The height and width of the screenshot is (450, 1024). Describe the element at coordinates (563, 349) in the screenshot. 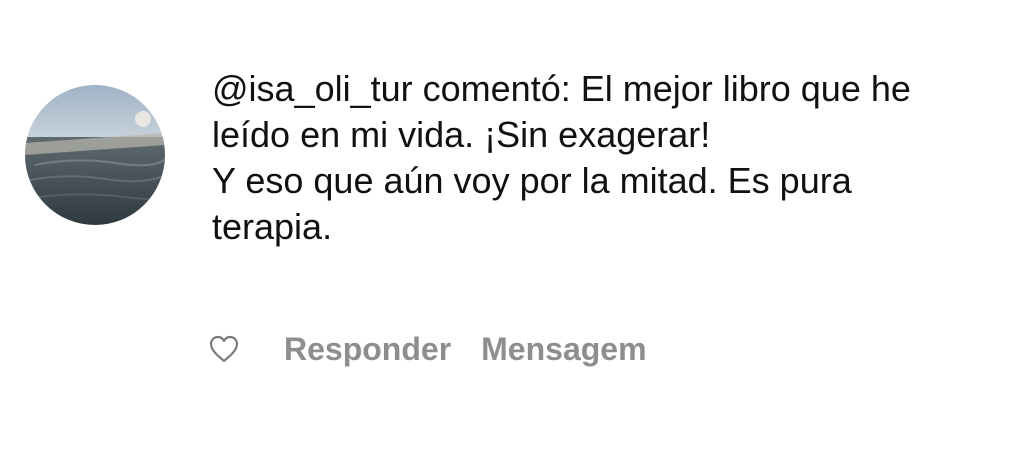

I see `message-button: Mensagem` at that location.